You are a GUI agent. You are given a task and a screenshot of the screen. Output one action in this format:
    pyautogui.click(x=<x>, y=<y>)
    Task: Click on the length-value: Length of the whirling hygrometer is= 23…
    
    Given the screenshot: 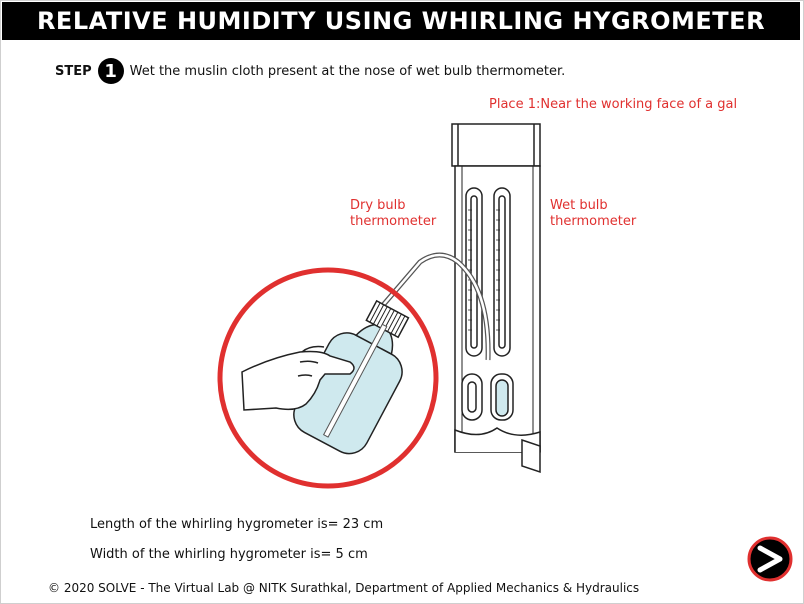 What is the action you would take?
    pyautogui.click(x=237, y=524)
    